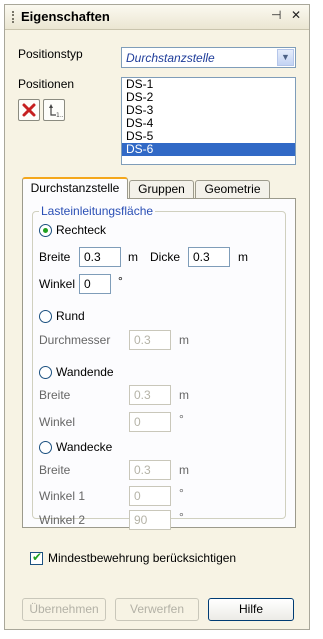  I want to click on dicke-unit: m, so click(243, 257).